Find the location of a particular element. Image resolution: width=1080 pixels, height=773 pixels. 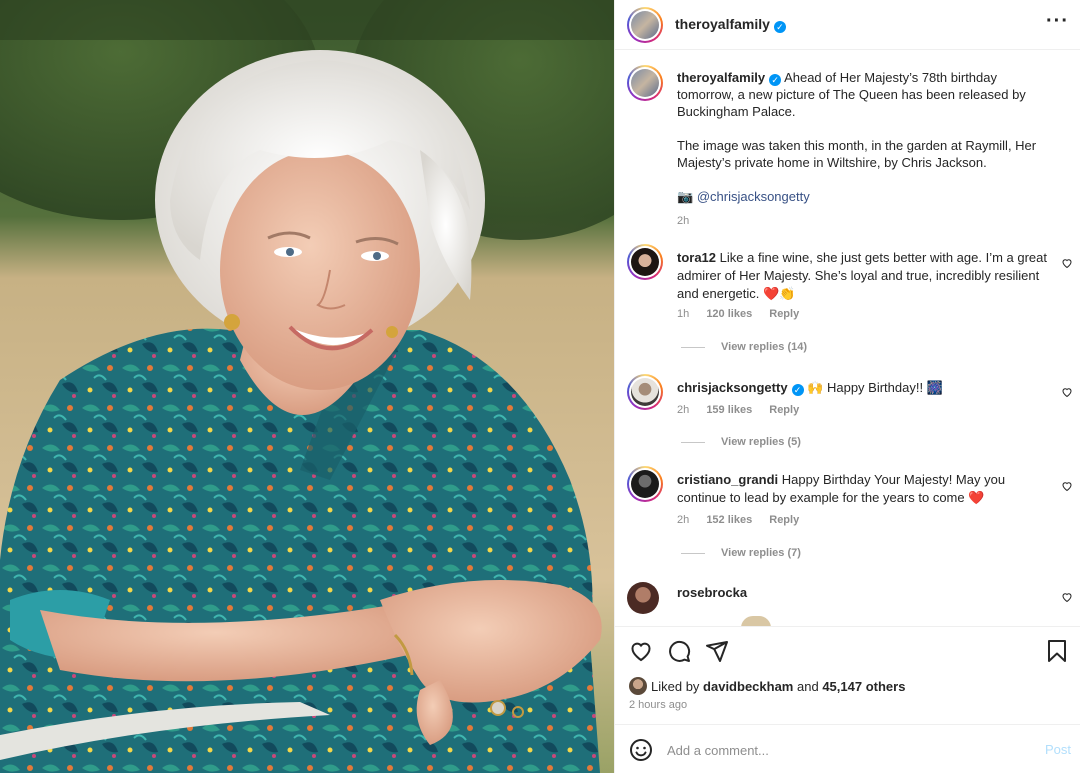

author-username: theroyalfamily ✓ is located at coordinates (730, 24).